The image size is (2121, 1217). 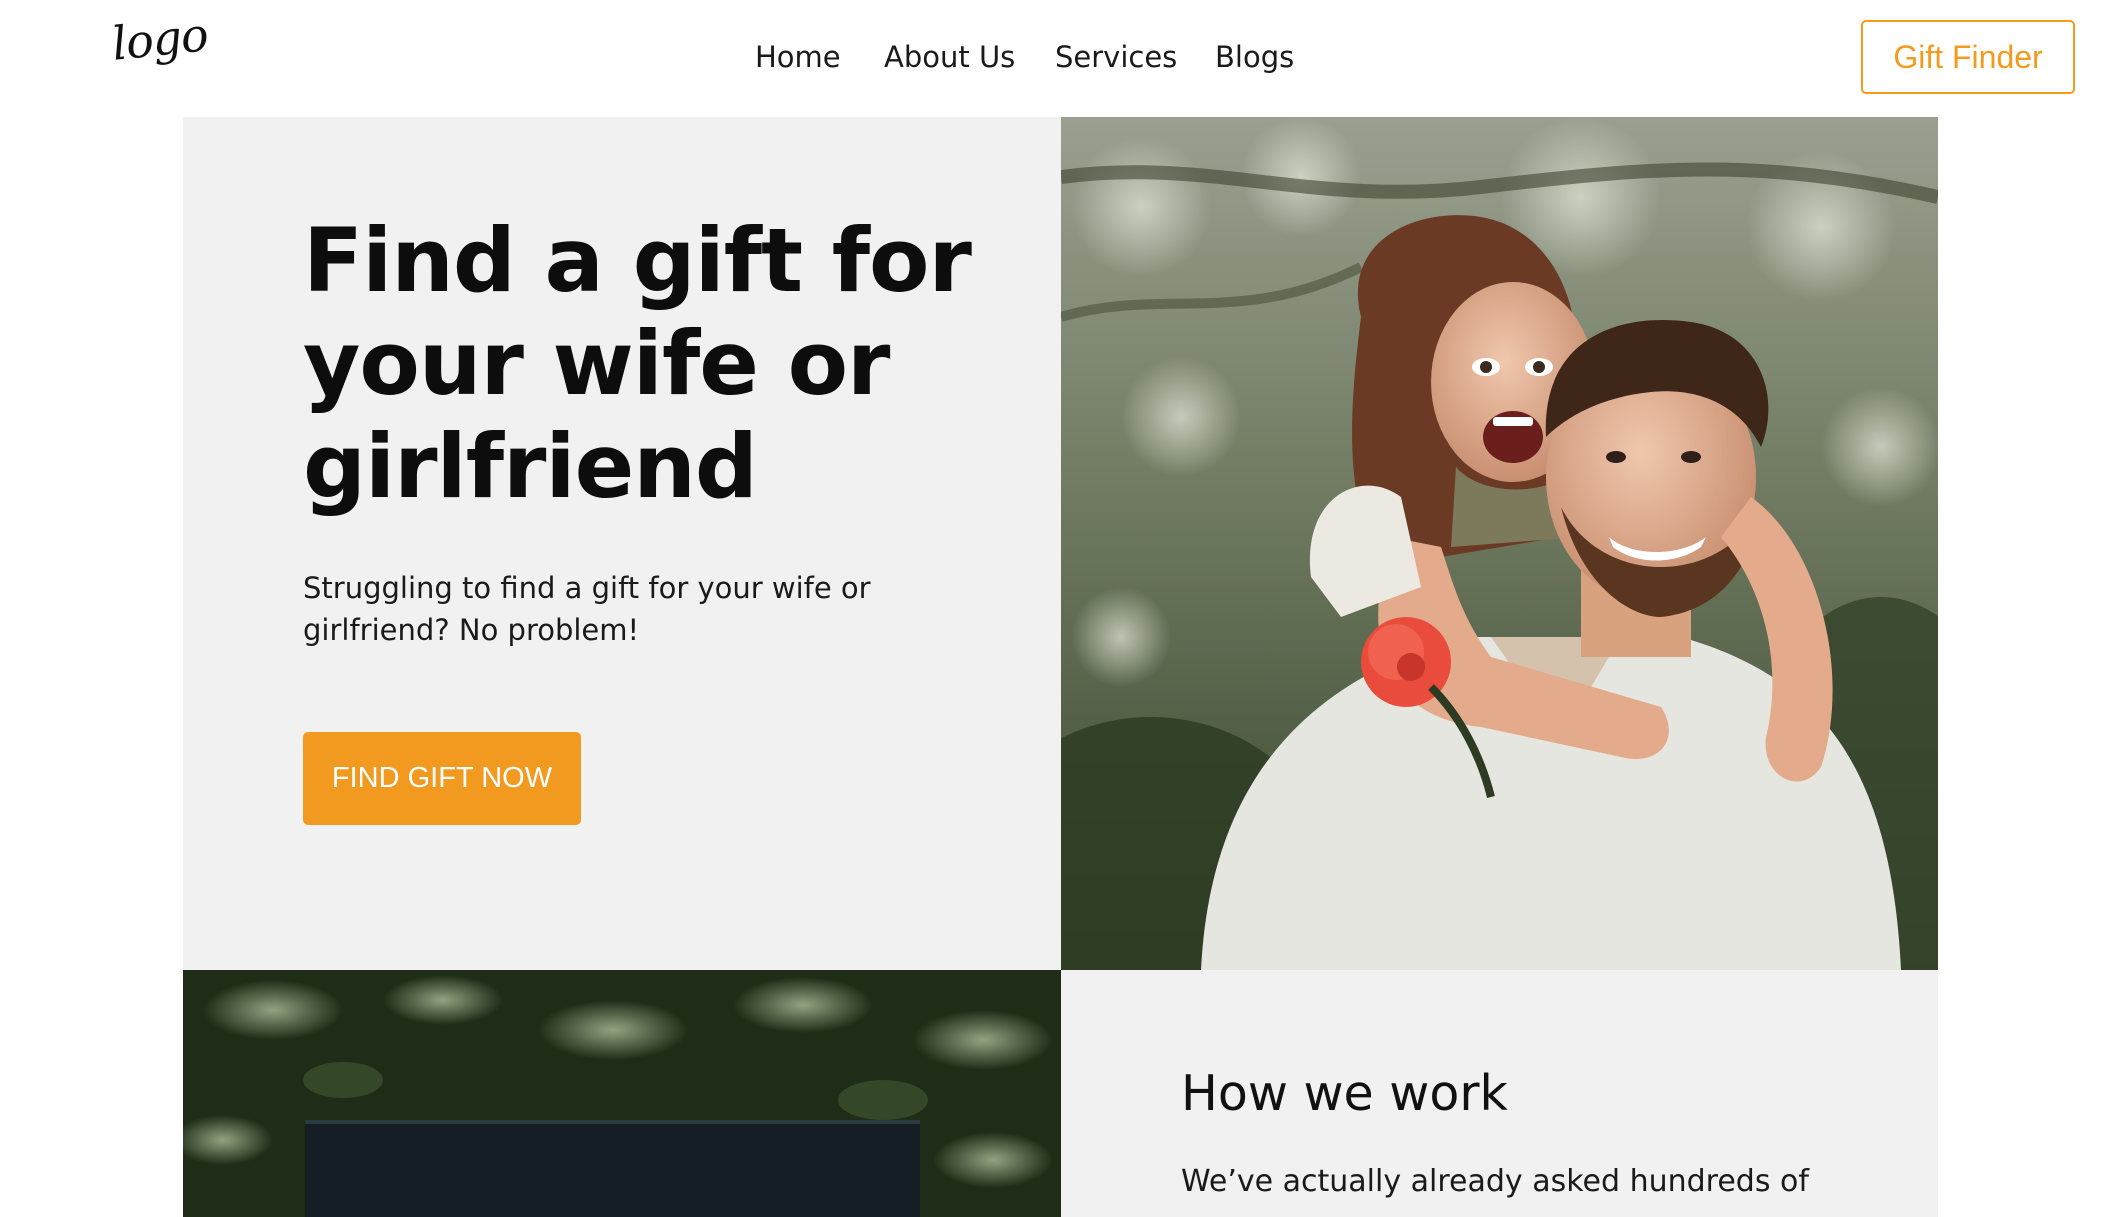 I want to click on logo: logo, so click(x=159, y=39).